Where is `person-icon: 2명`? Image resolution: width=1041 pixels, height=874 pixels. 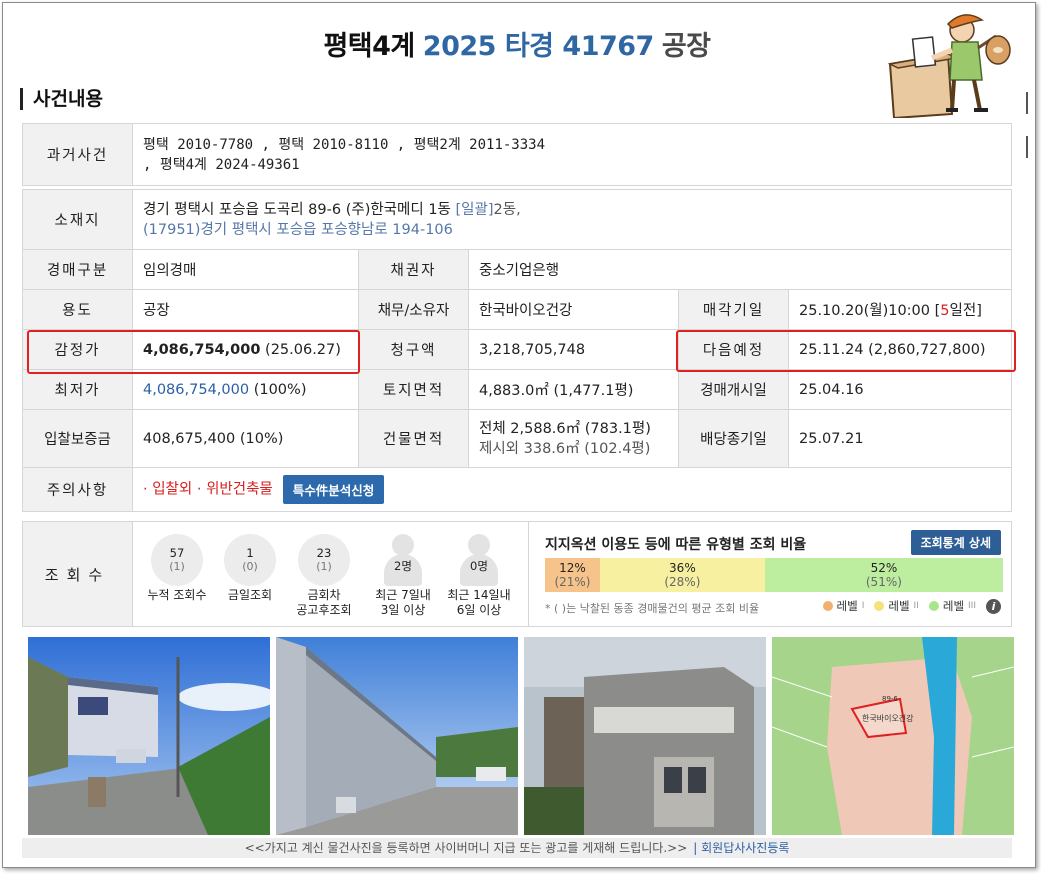 person-icon: 2명 is located at coordinates (403, 560).